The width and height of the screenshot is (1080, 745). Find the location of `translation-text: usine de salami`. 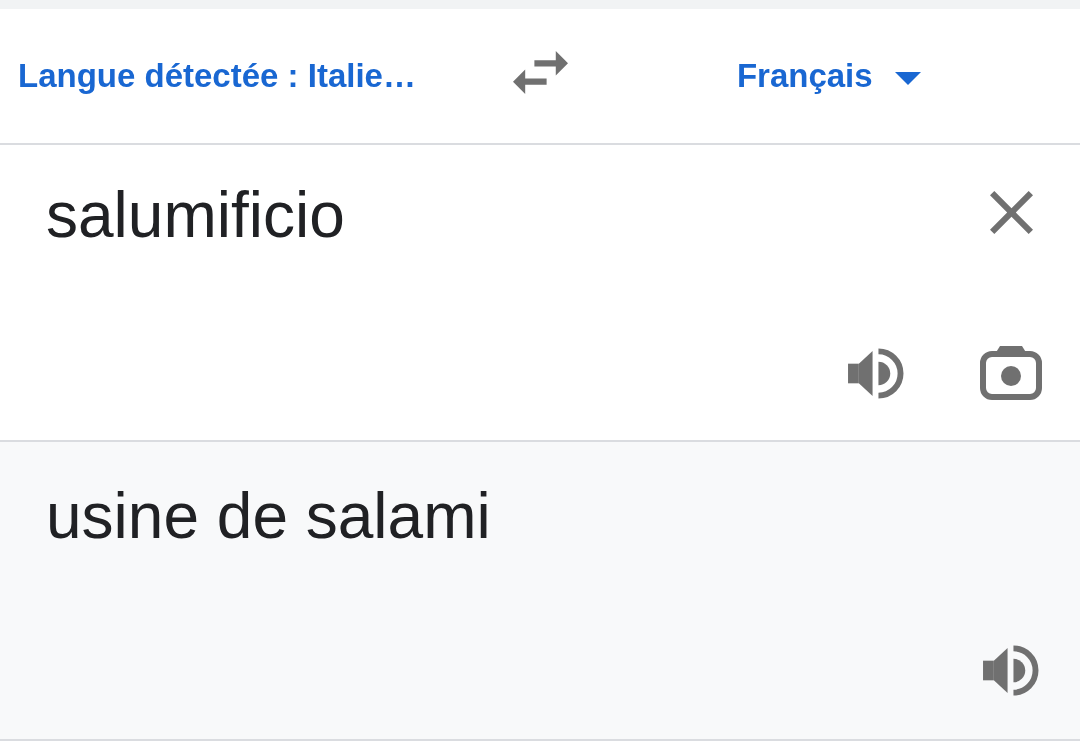

translation-text: usine de salami is located at coordinates (268, 516).